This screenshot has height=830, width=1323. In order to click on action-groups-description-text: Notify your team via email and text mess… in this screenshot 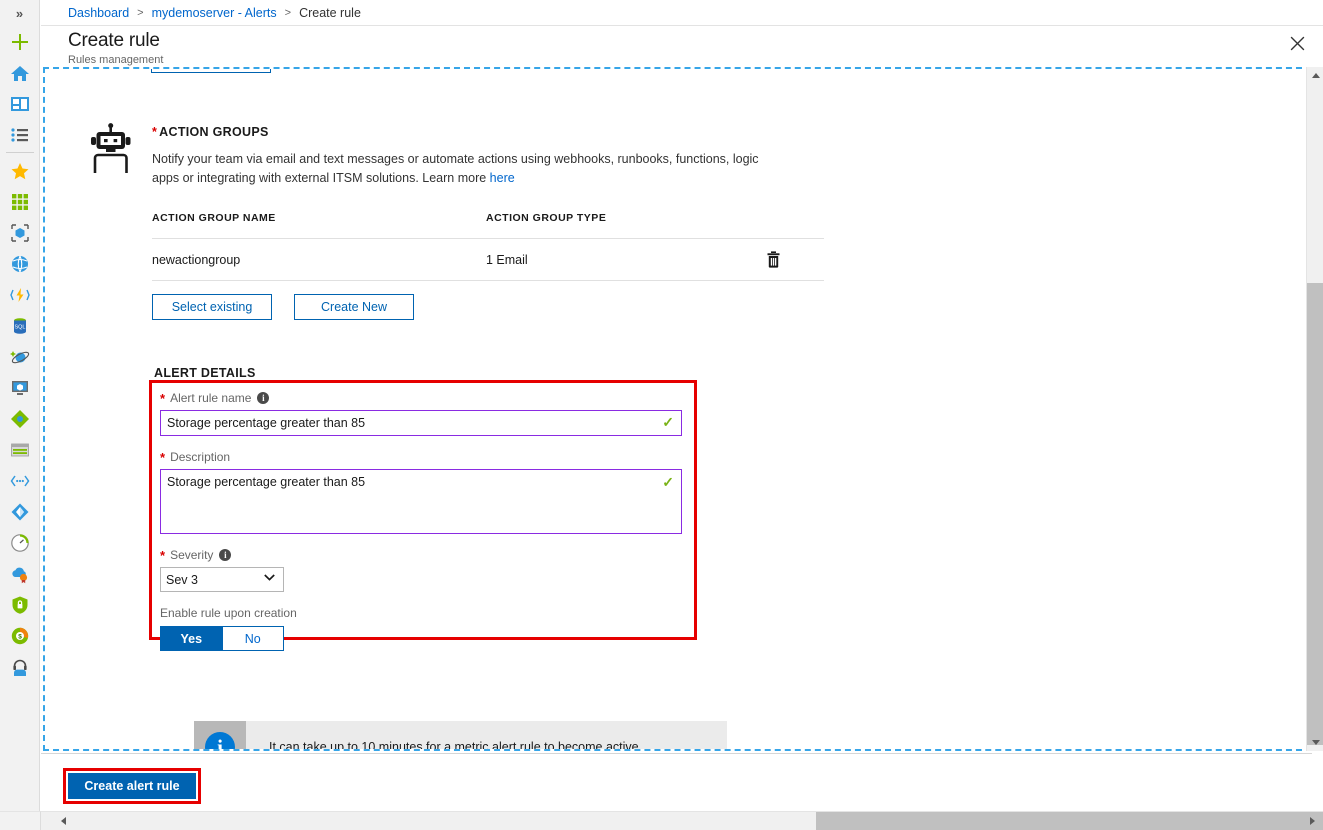, I will do `click(455, 168)`.